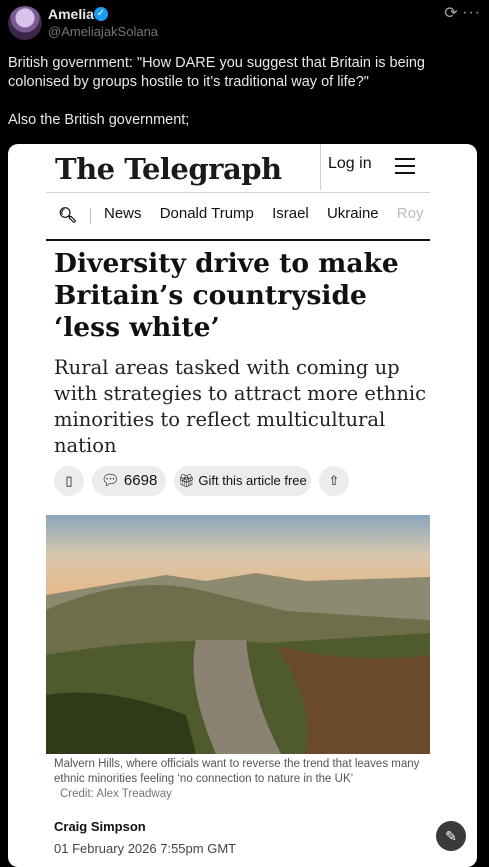 This screenshot has width=489, height=867. I want to click on post-header: Amelia ✓ @AmeliajakSolana ⟳ ···, so click(244, 25).